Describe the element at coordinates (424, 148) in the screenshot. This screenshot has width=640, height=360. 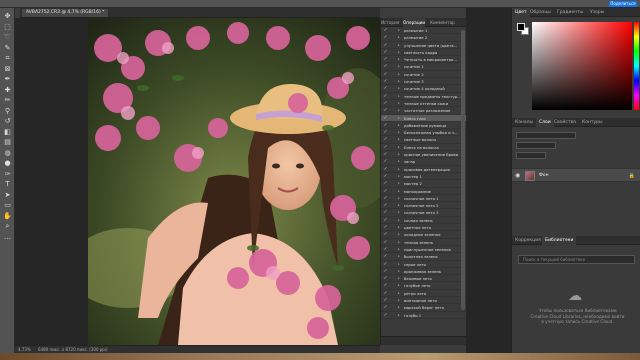
I see `action-item: ✓ ▸ Блеск на волосах` at that location.